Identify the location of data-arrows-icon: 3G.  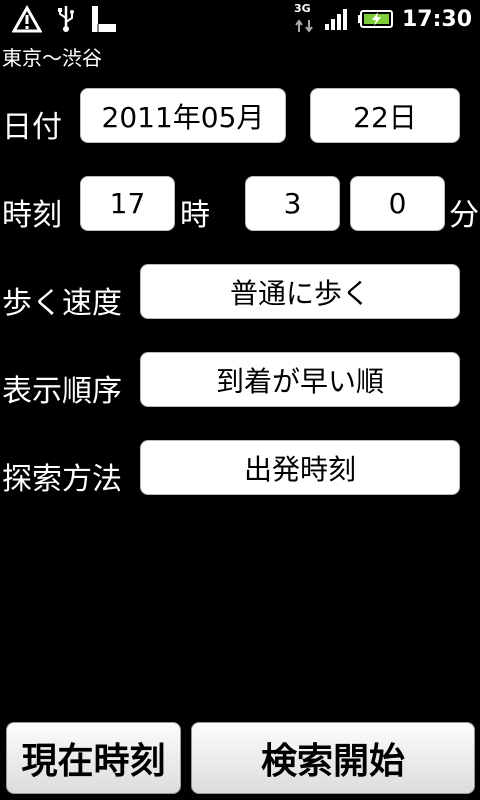
(304, 18).